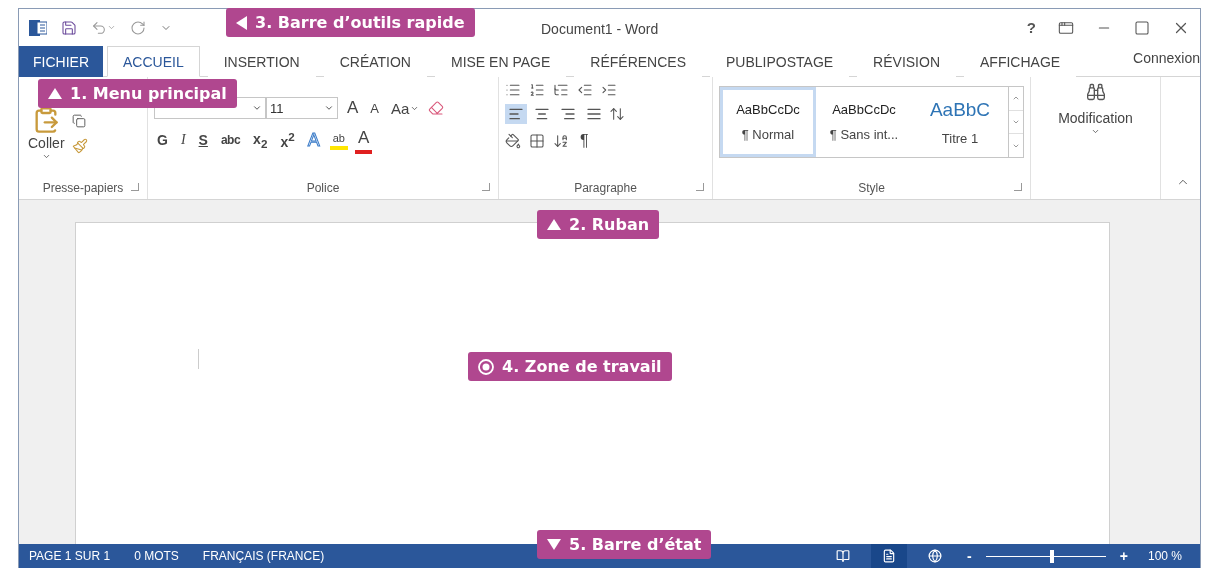  Describe the element at coordinates (561, 141) in the screenshot. I see `sort-icon` at that location.